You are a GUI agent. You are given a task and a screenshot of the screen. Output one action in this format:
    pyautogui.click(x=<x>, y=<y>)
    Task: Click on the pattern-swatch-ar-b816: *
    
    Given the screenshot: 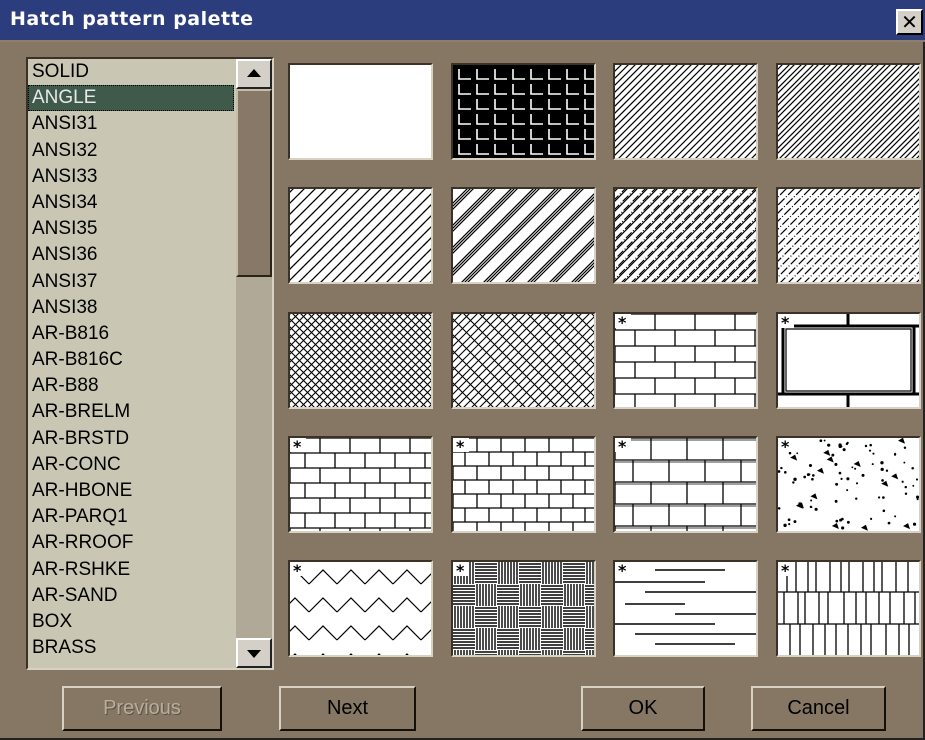 What is the action you would take?
    pyautogui.click(x=685, y=360)
    